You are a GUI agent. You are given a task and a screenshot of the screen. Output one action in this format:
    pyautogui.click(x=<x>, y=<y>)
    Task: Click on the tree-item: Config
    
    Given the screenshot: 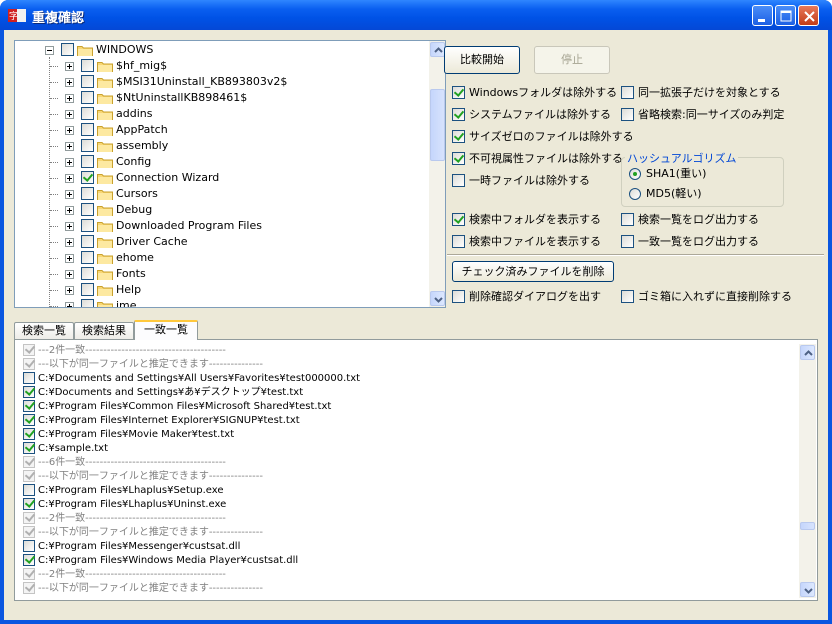 What is the action you would take?
    pyautogui.click(x=221, y=162)
    